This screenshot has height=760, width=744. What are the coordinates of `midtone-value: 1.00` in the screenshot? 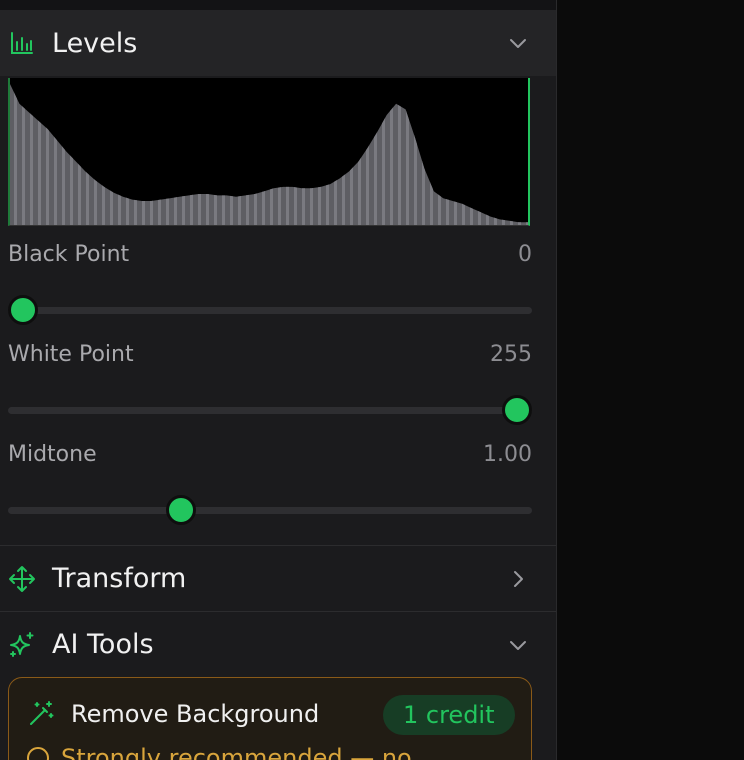 It's located at (507, 454).